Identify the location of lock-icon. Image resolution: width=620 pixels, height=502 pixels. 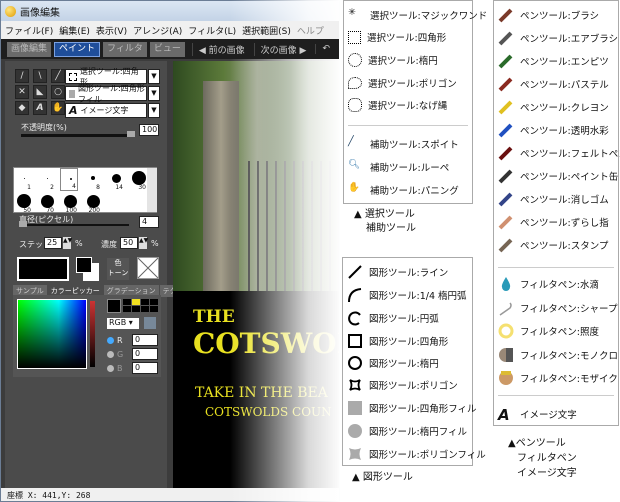
(150, 323).